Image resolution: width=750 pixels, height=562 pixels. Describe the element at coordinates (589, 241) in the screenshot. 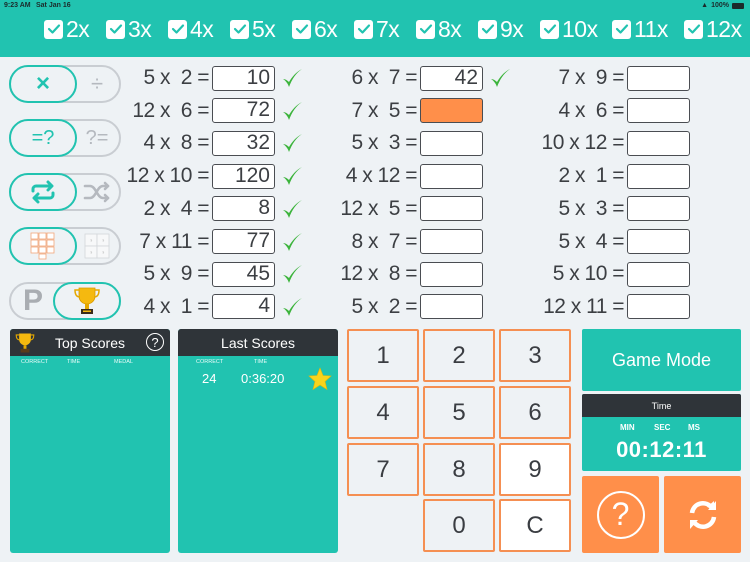

I see `problem-expression: 5 x 4 =` at that location.